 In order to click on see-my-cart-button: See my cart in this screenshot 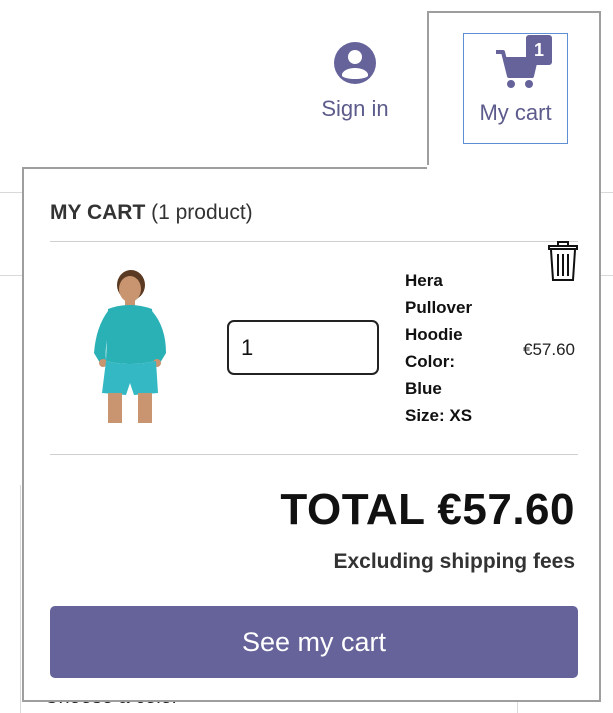, I will do `click(314, 642)`.